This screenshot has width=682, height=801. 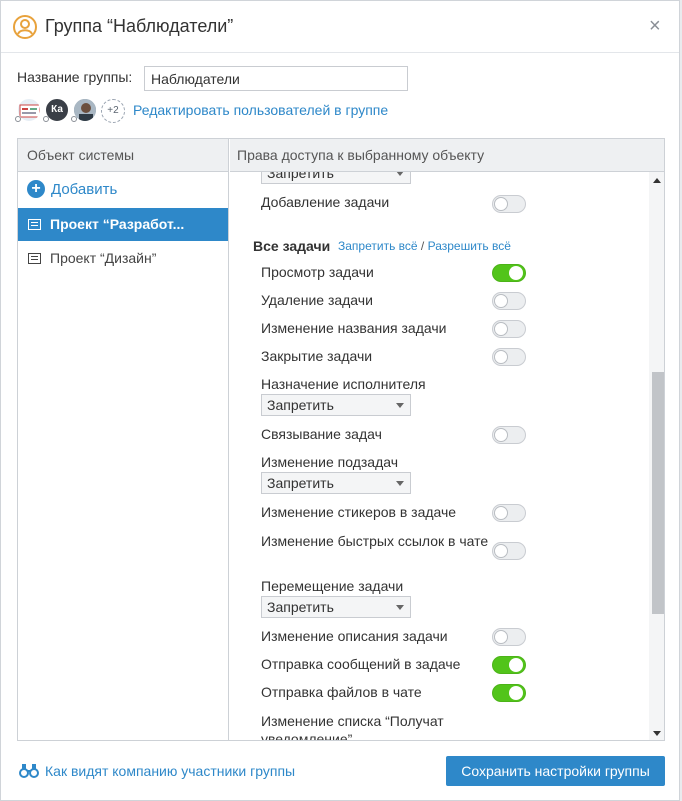 What do you see at coordinates (341, 692) in the screenshot?
I see `perm-label: Отправка файлов в чате` at bounding box center [341, 692].